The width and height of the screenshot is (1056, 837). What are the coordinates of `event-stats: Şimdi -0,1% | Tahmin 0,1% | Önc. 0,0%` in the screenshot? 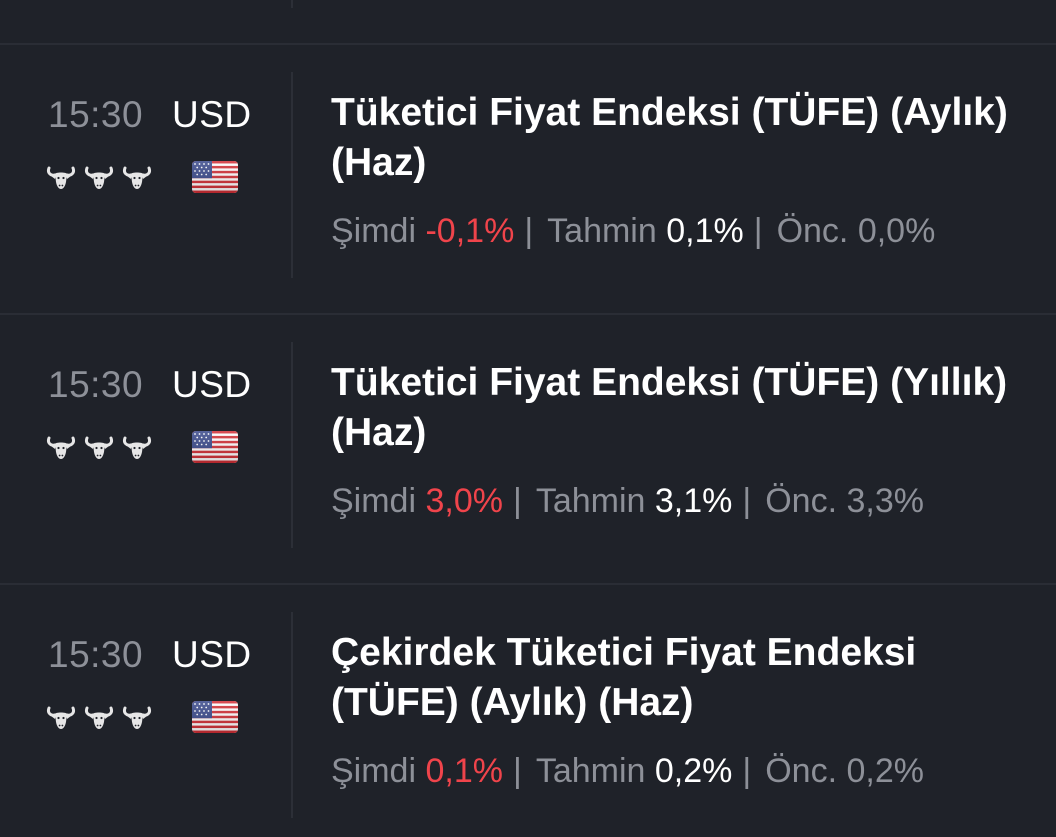 It's located at (633, 231).